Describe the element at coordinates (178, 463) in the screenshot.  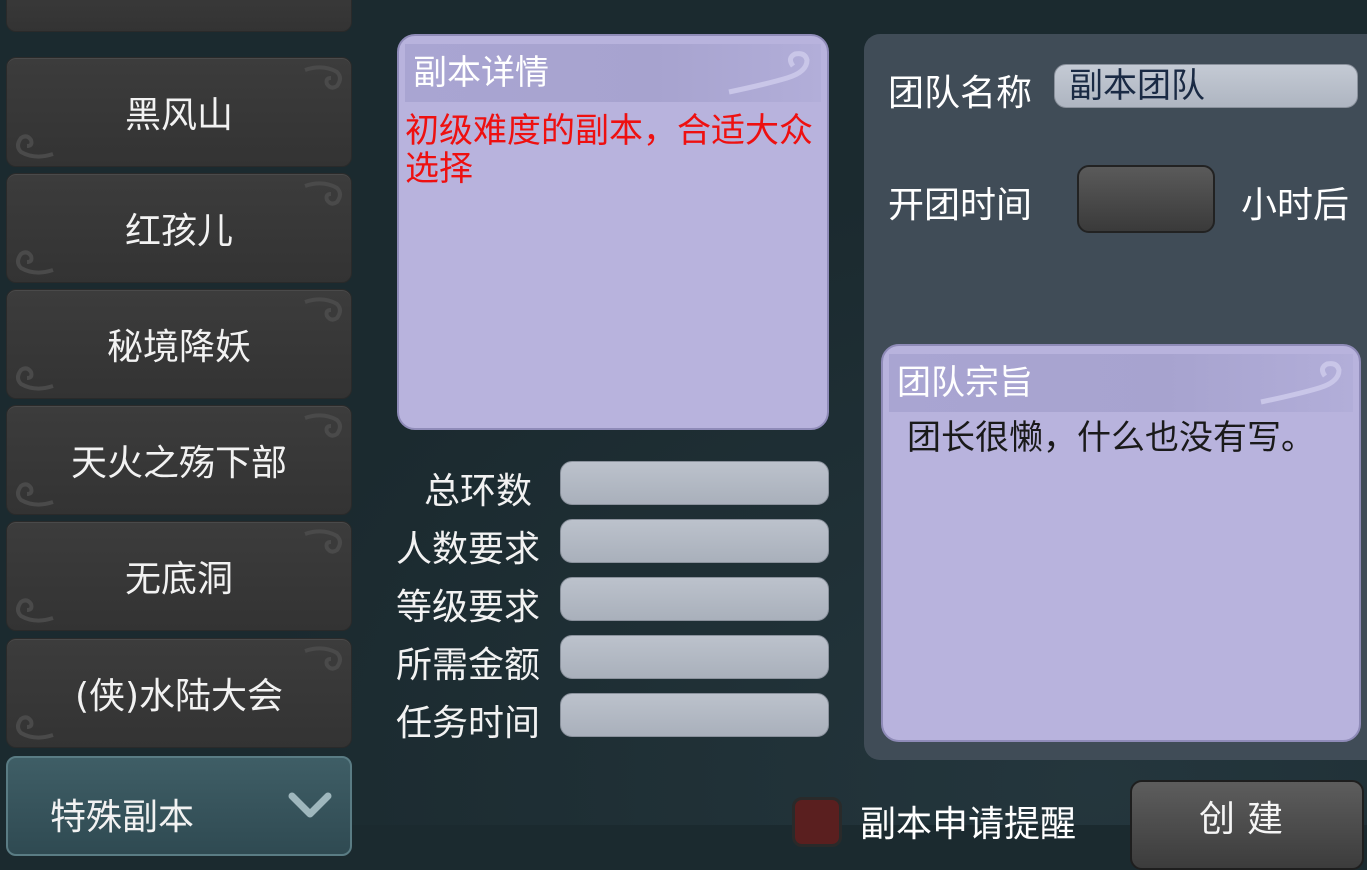
I see `list-item-label: 天火之殇下部` at that location.